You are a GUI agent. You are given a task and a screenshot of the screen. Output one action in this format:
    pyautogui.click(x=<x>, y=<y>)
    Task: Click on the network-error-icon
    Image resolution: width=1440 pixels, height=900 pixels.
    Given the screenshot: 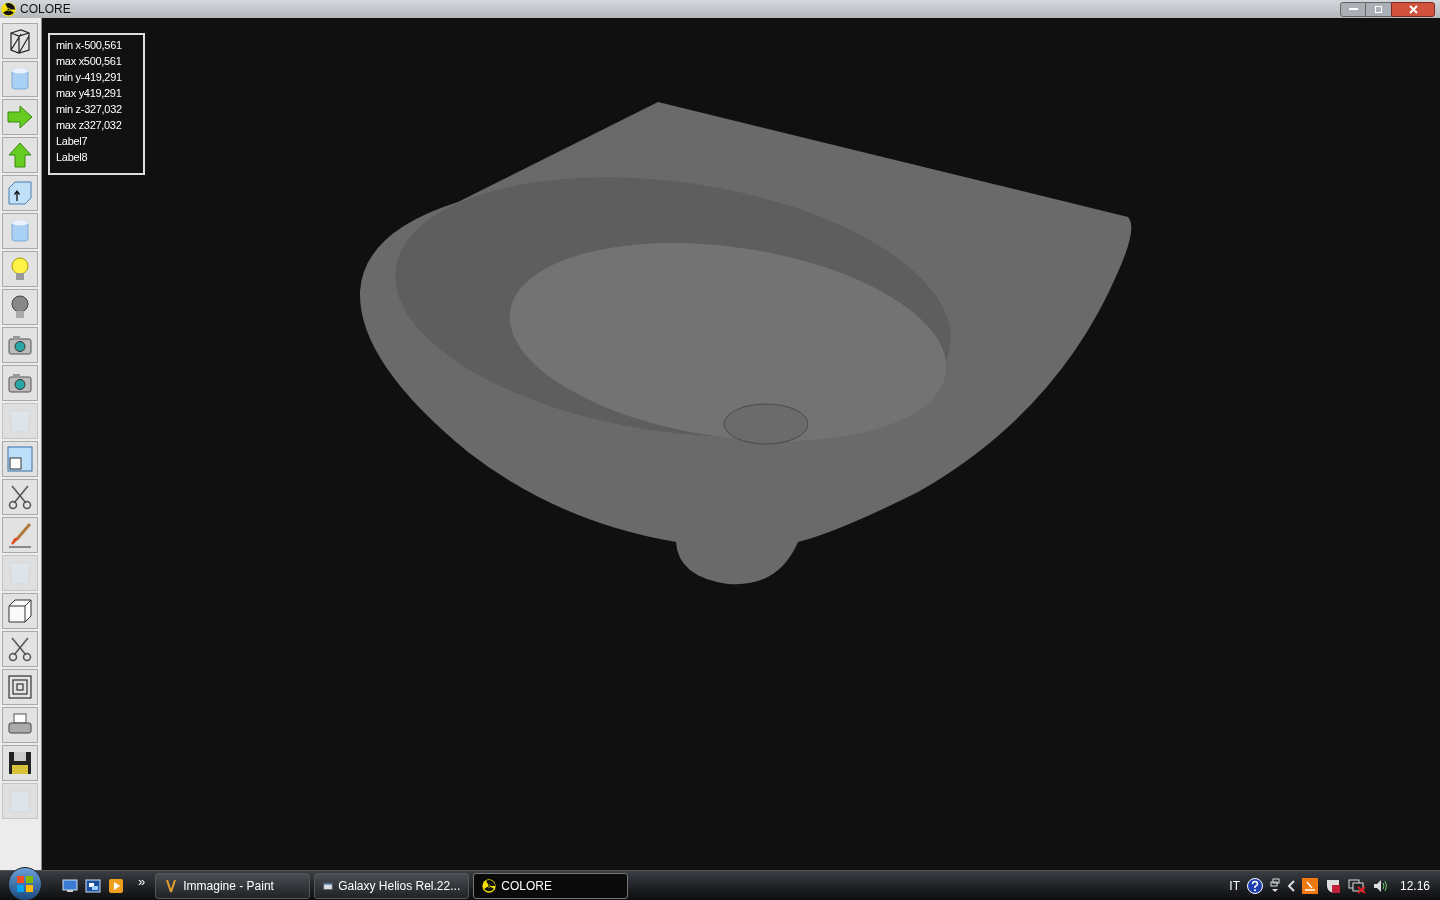 What is the action you would take?
    pyautogui.click(x=1356, y=885)
    